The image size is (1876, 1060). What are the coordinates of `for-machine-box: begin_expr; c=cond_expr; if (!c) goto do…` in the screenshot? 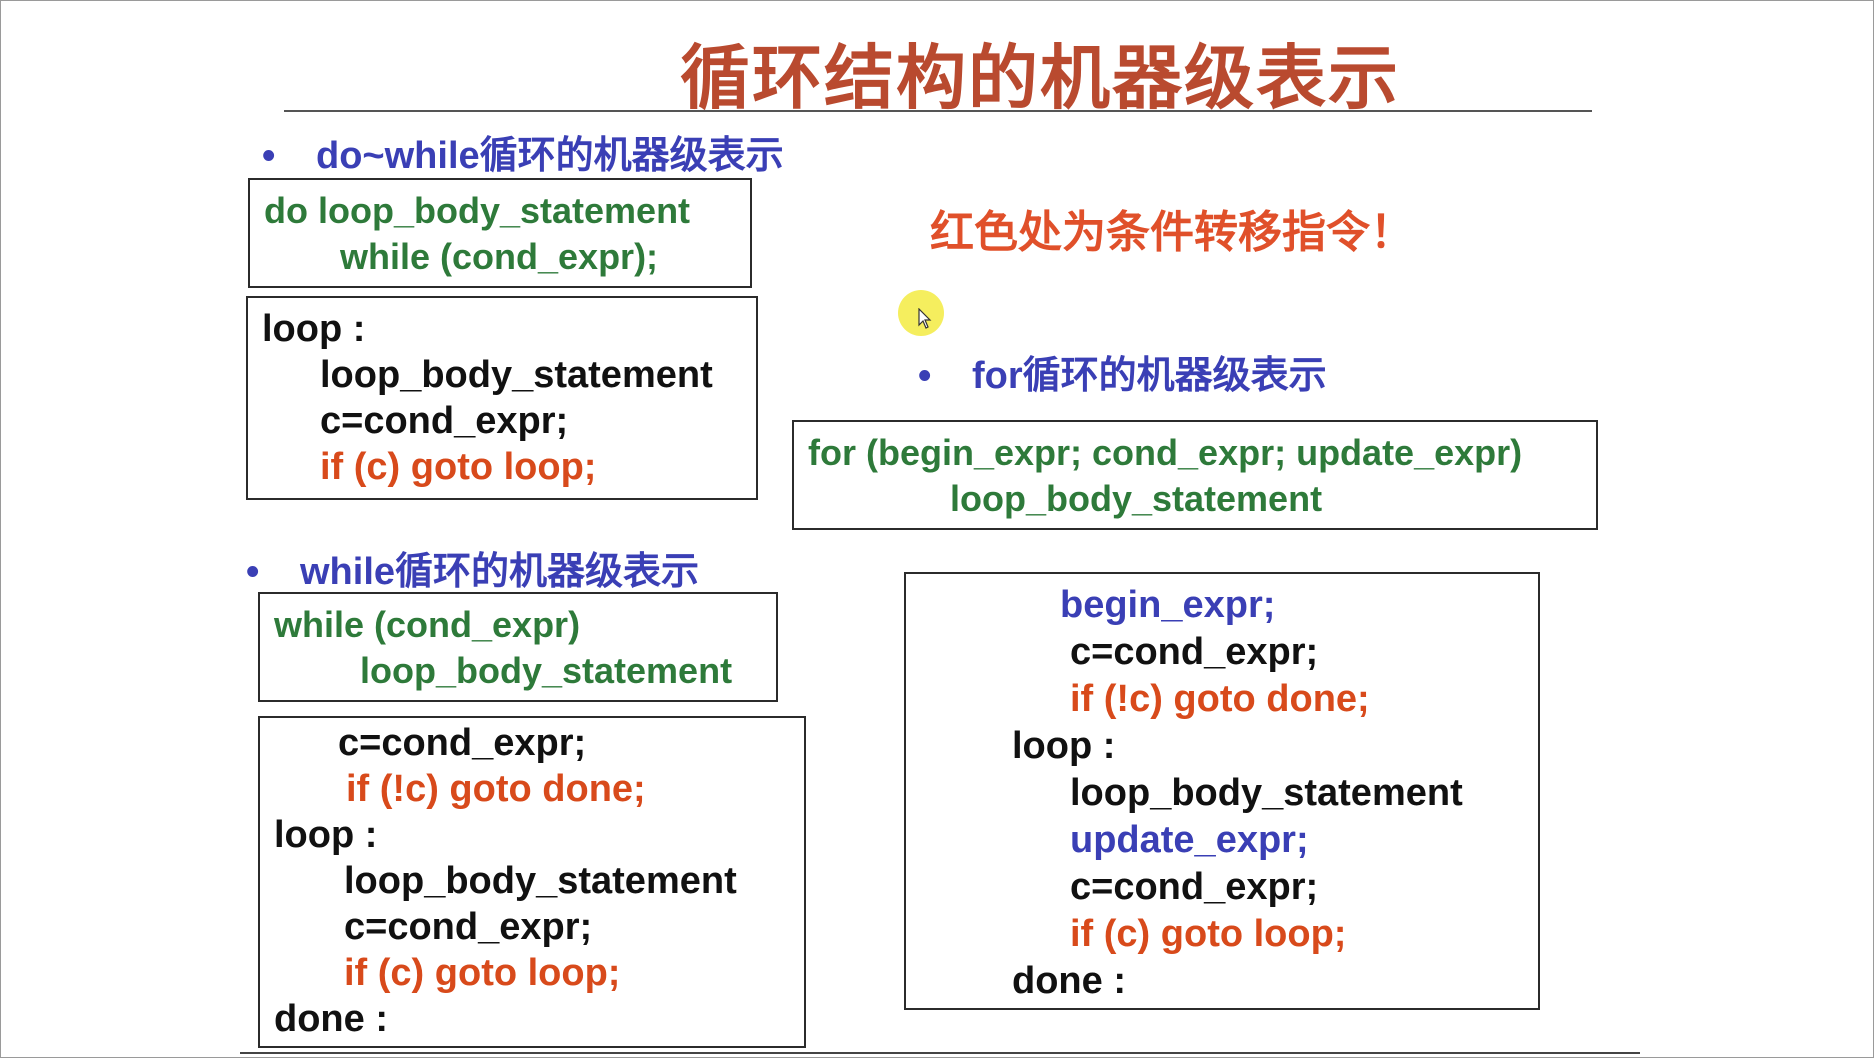 It's located at (1222, 791).